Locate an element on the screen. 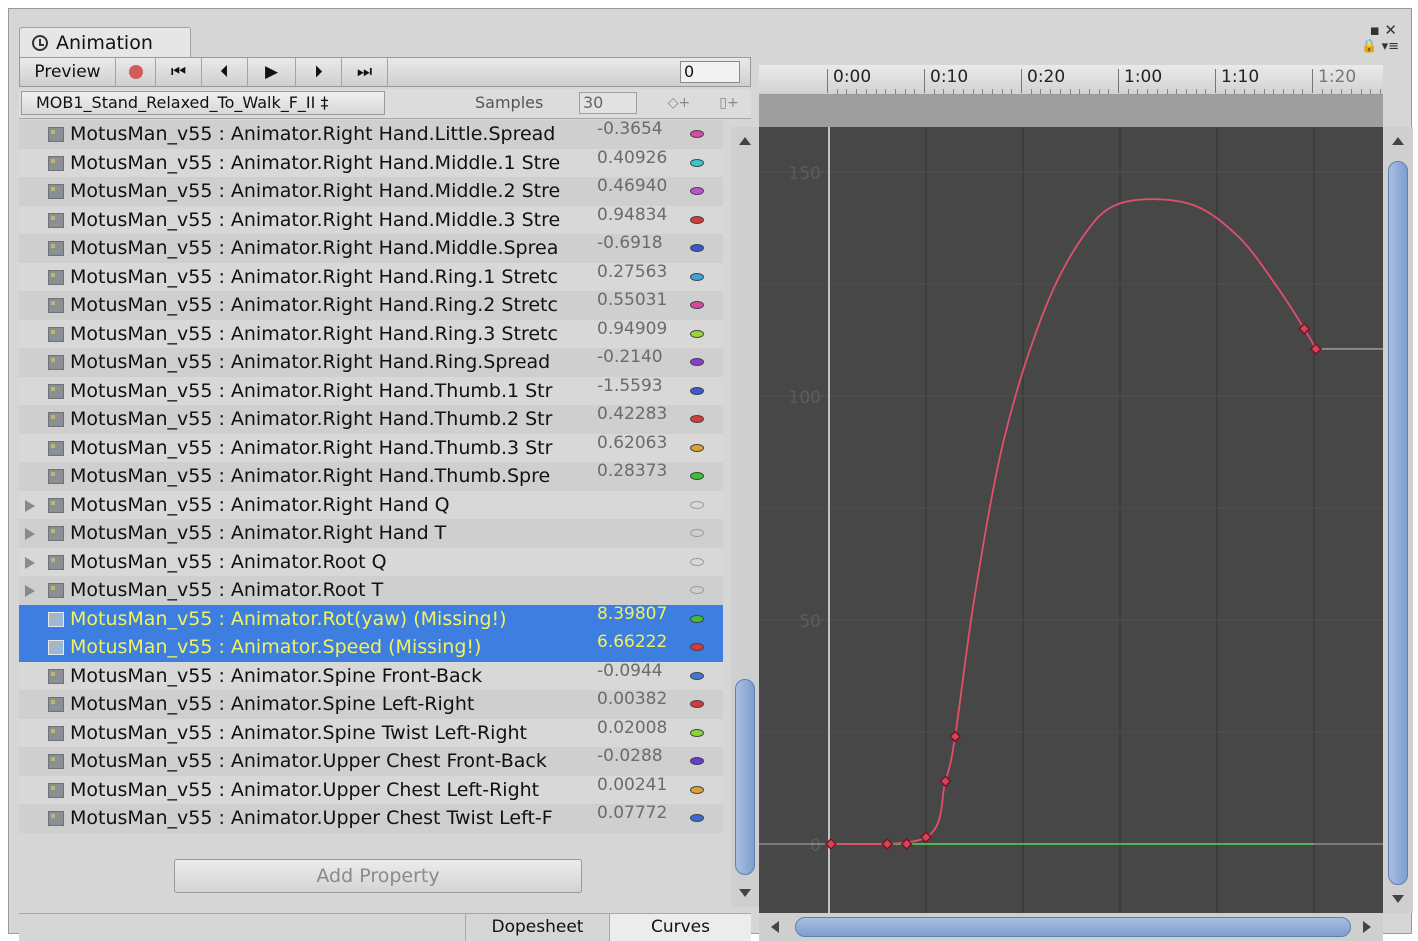 This screenshot has width=1418, height=941. property-value: 0.27563 is located at coordinates (639, 272).